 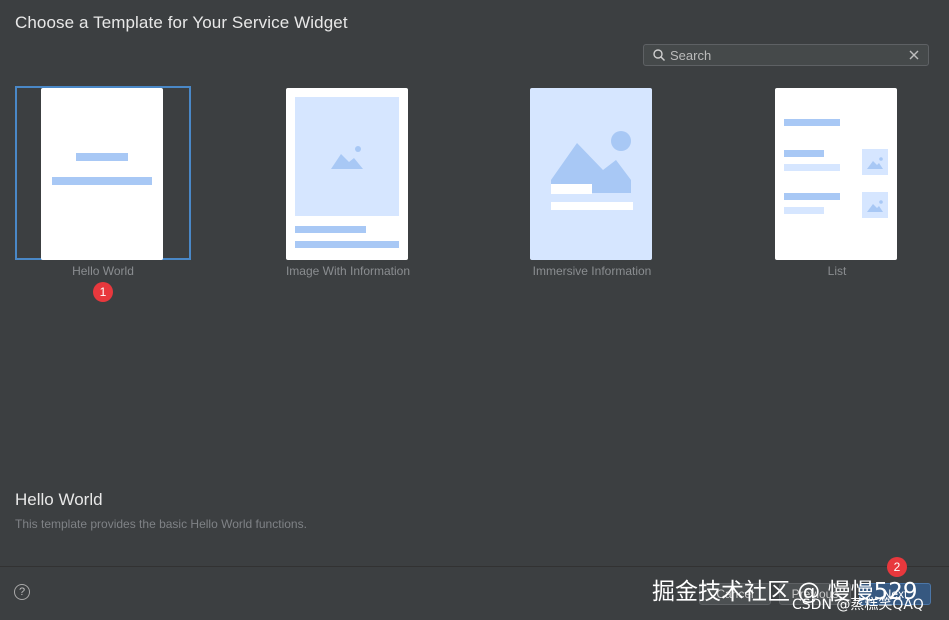 I want to click on template-label: Hello World, so click(x=103, y=271).